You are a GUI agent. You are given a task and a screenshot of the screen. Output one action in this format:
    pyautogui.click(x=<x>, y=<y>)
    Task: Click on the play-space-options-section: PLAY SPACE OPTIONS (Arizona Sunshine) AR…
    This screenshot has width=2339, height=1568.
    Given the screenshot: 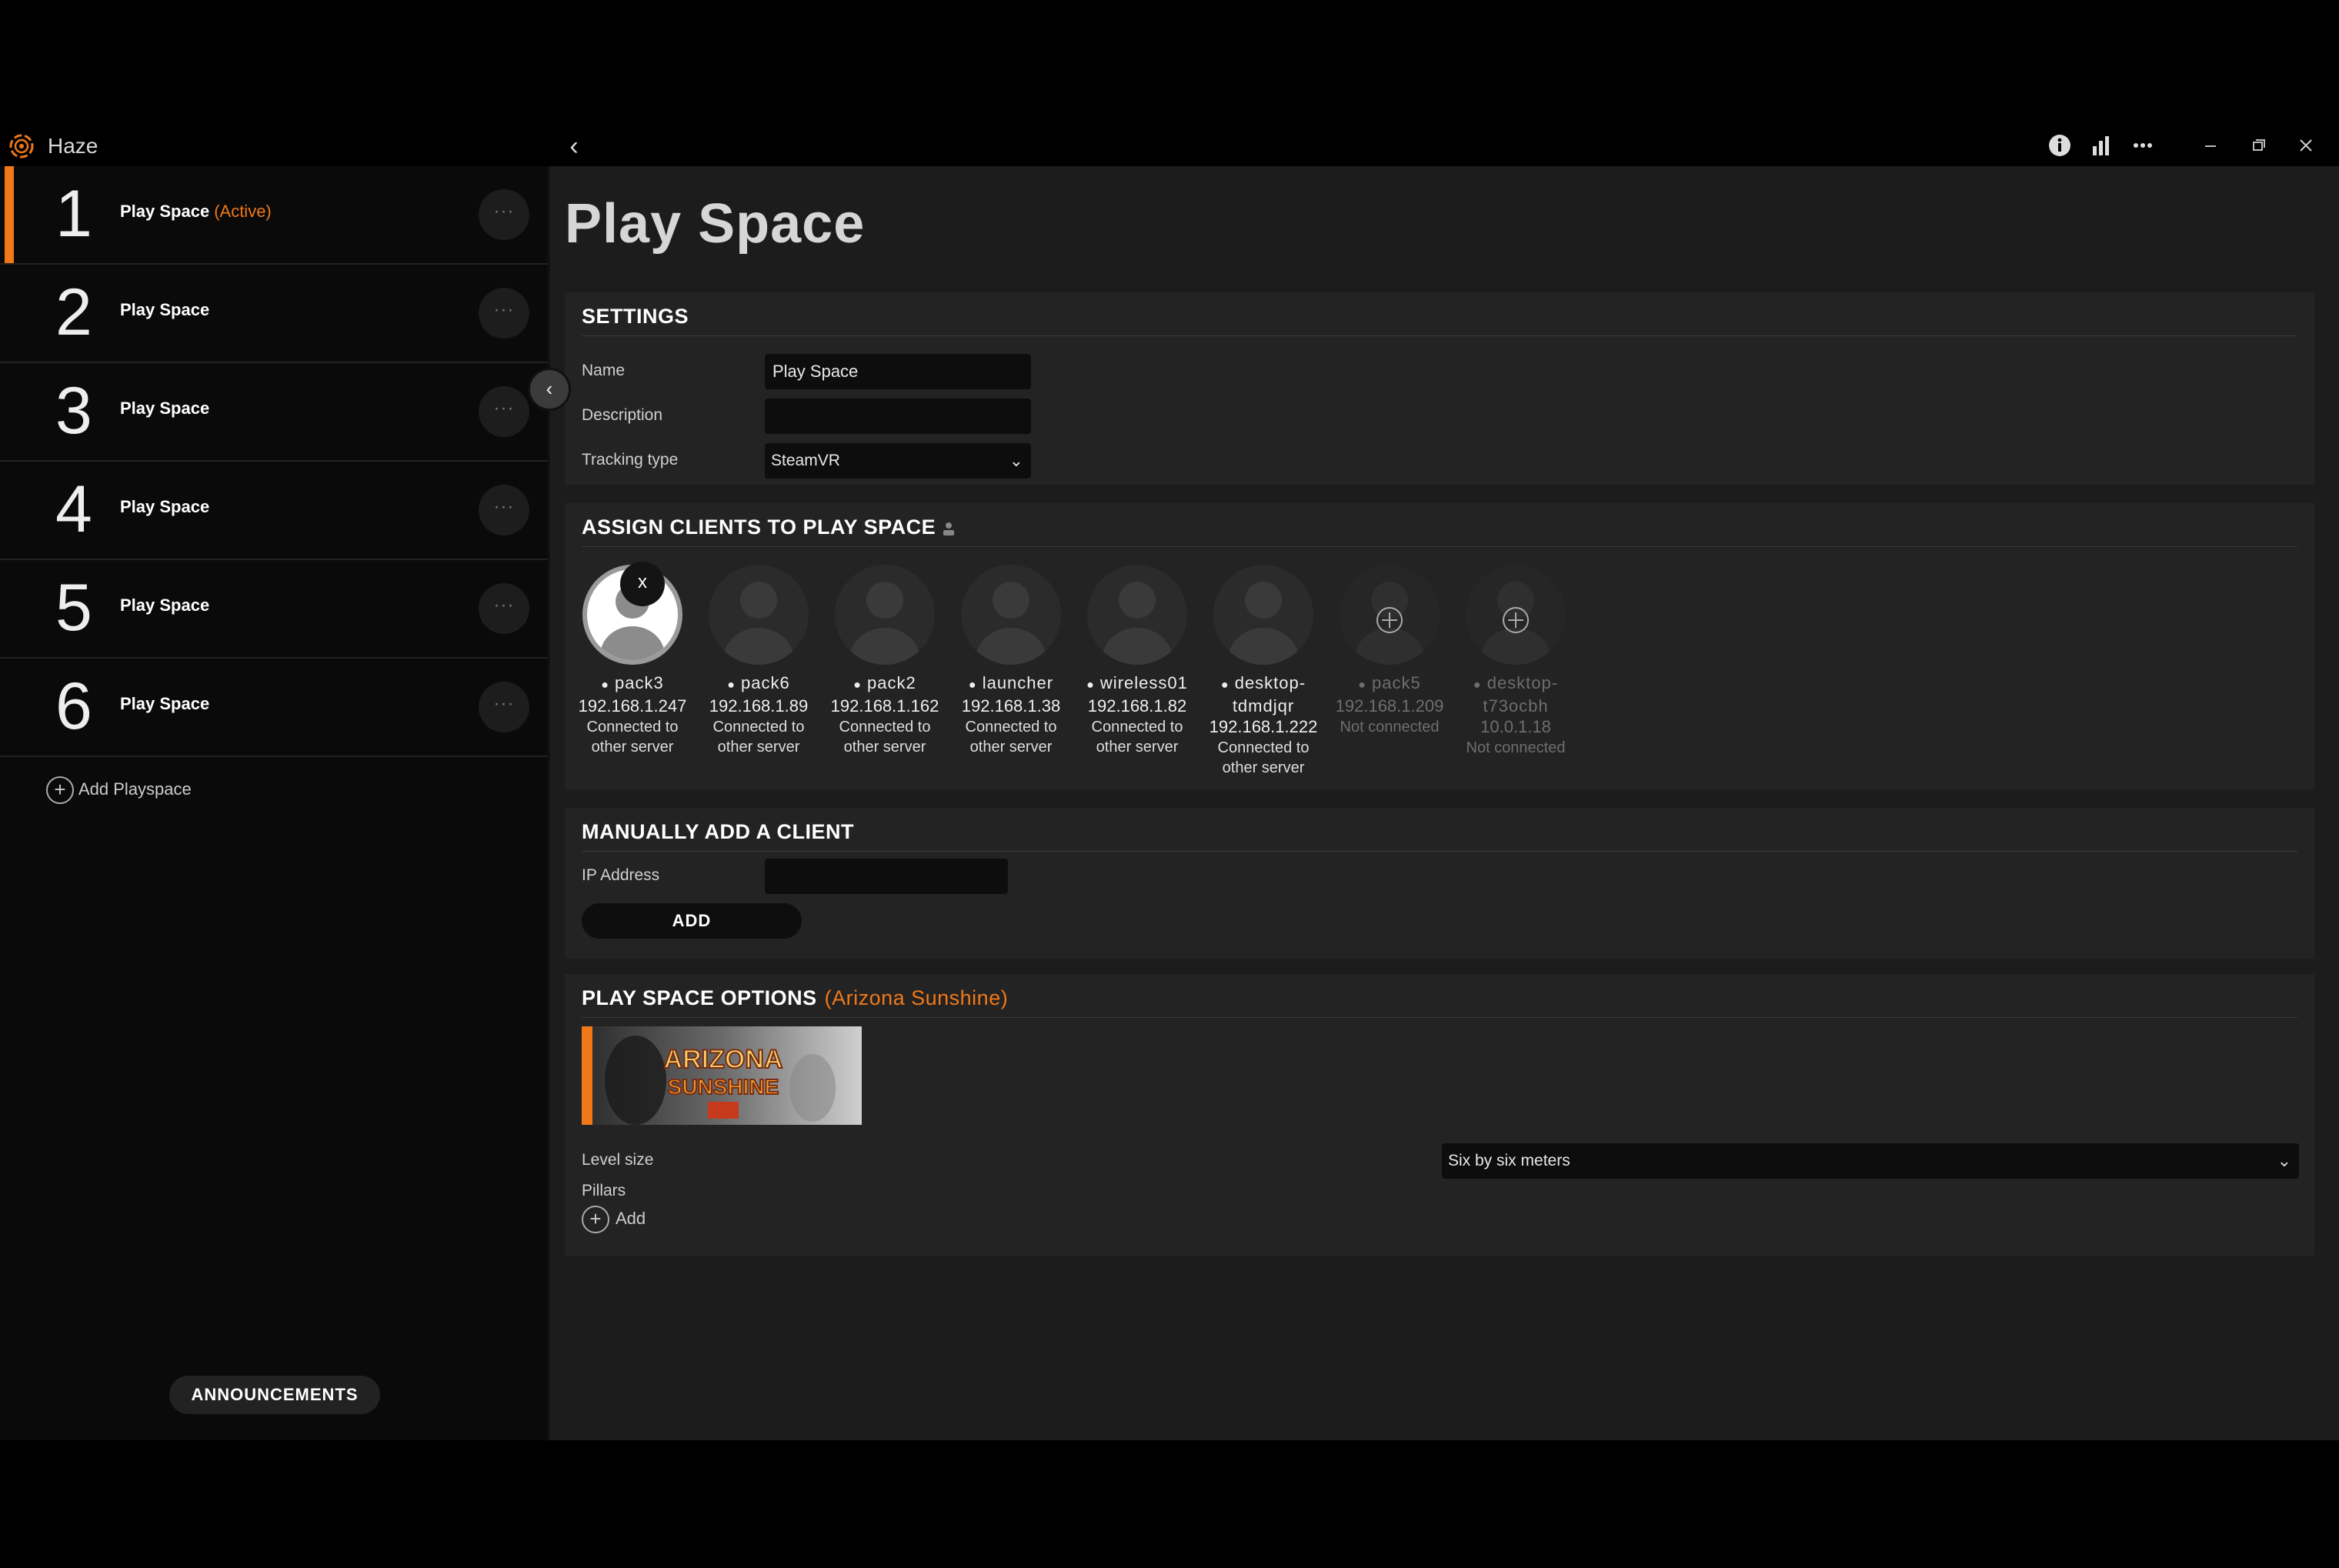 What is the action you would take?
    pyautogui.click(x=1439, y=1115)
    